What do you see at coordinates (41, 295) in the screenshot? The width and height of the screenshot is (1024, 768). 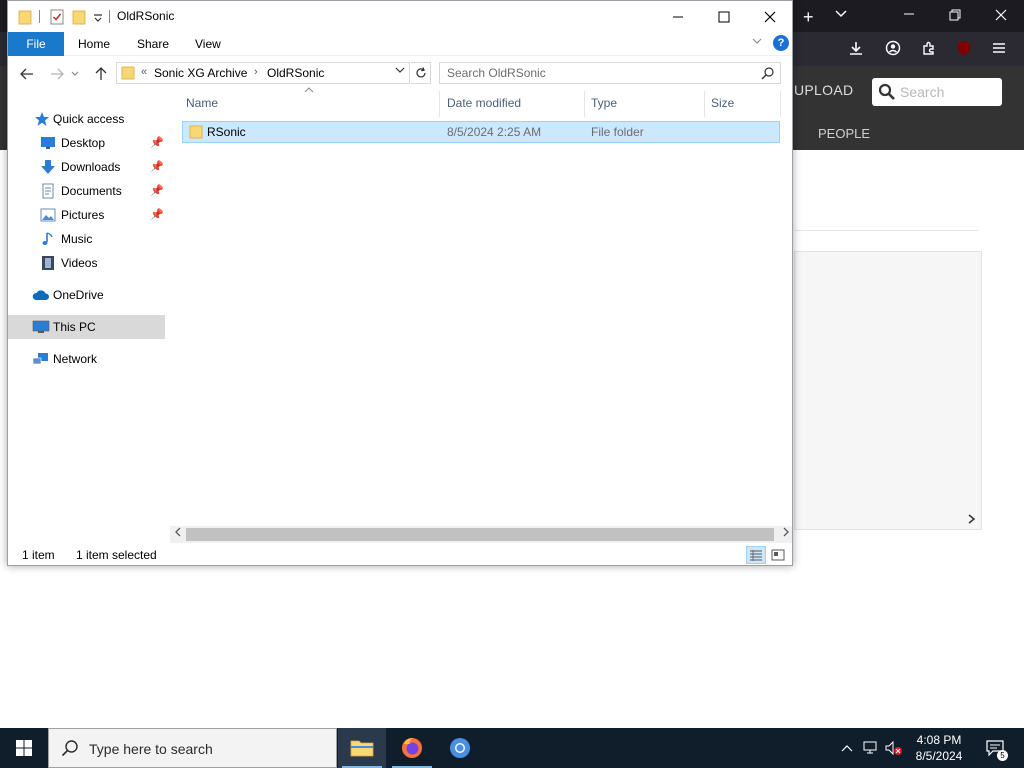 I see `cloud-icon` at bounding box center [41, 295].